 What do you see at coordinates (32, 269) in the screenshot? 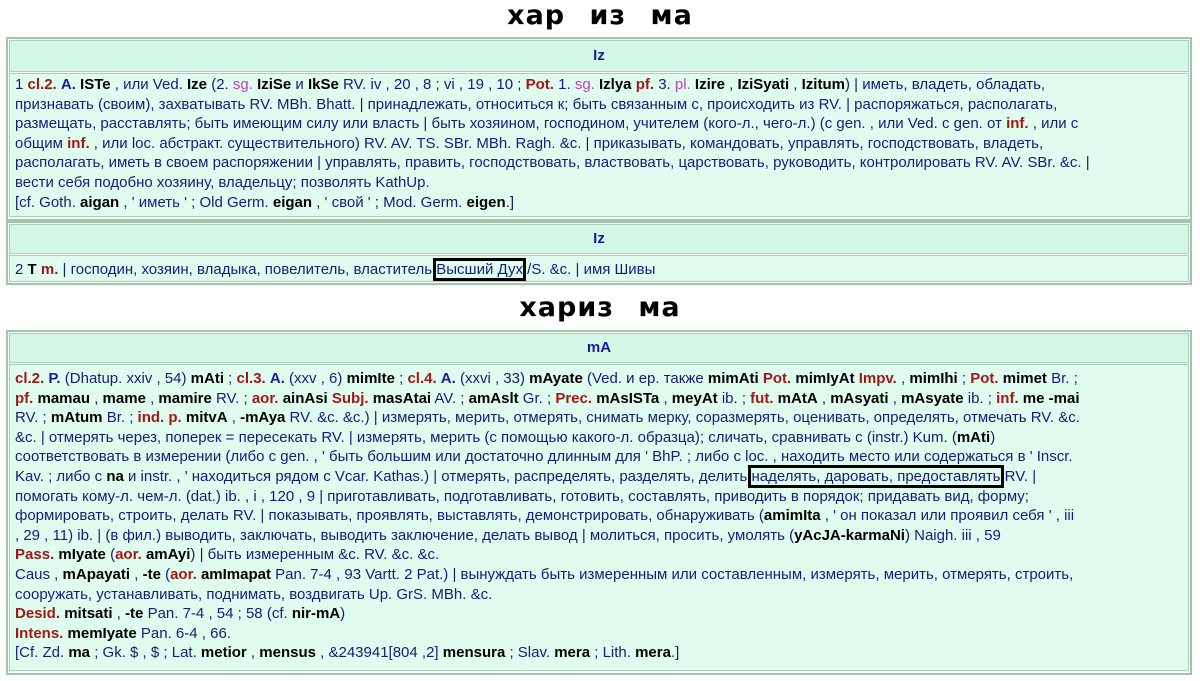
I see `sanskrit-form: T` at bounding box center [32, 269].